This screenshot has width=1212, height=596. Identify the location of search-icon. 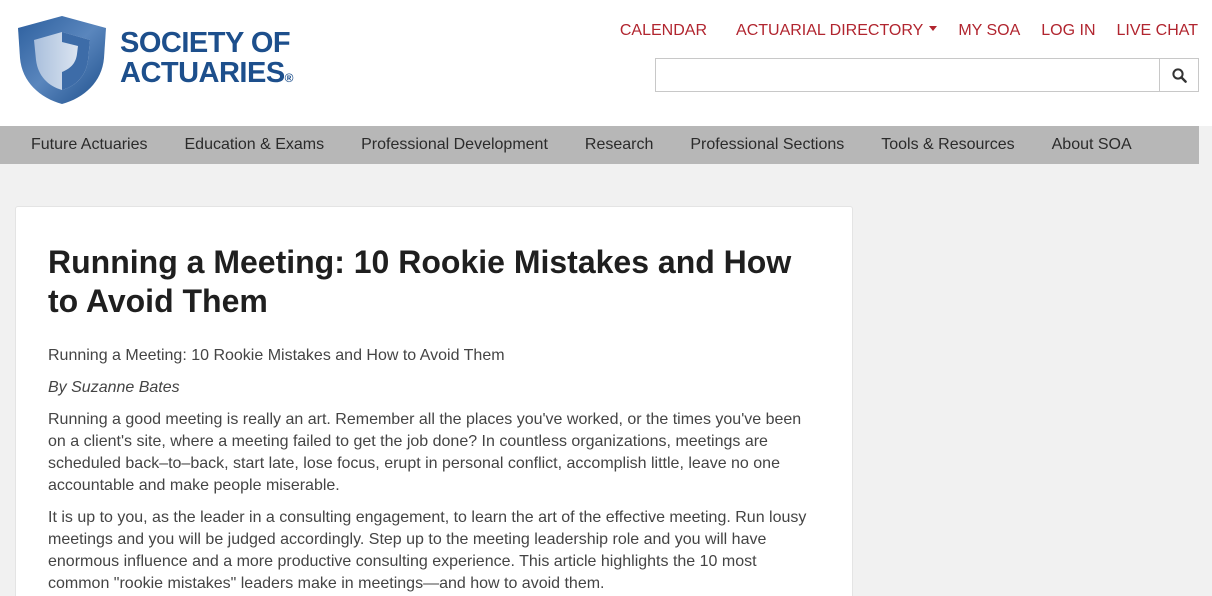
(1179, 75).